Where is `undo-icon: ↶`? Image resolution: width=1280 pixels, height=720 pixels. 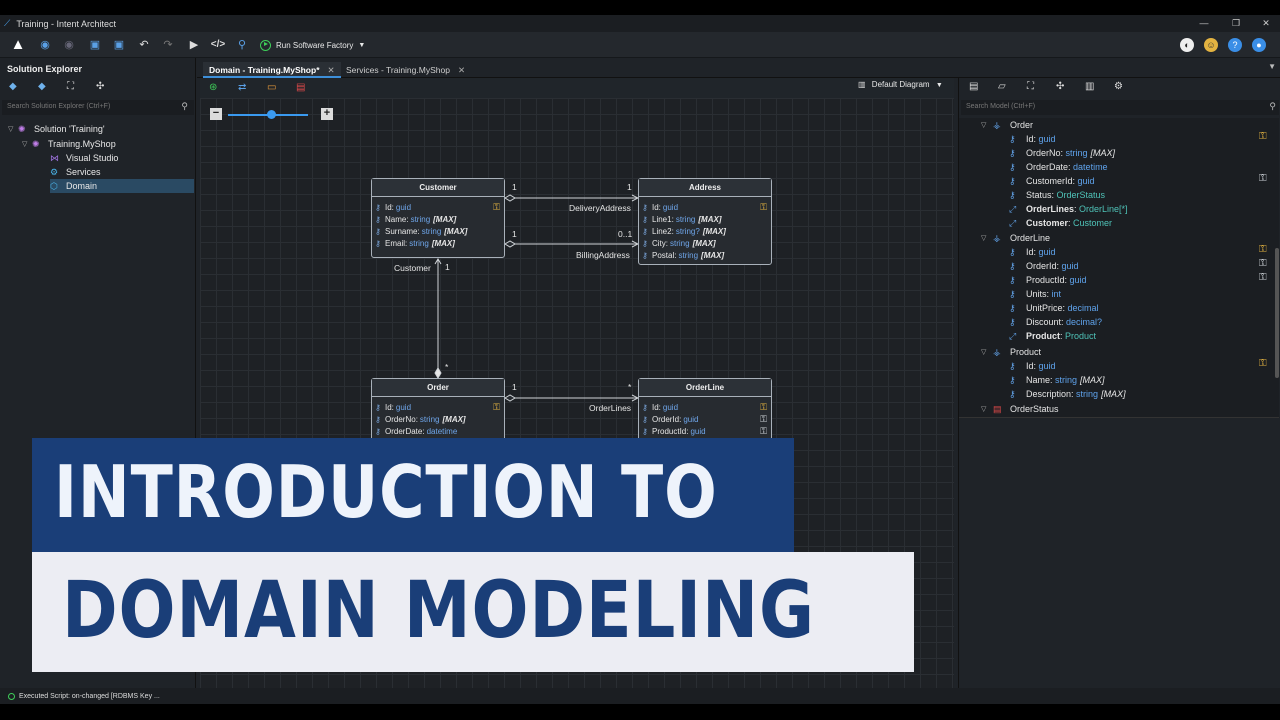 undo-icon: ↶ is located at coordinates (144, 45).